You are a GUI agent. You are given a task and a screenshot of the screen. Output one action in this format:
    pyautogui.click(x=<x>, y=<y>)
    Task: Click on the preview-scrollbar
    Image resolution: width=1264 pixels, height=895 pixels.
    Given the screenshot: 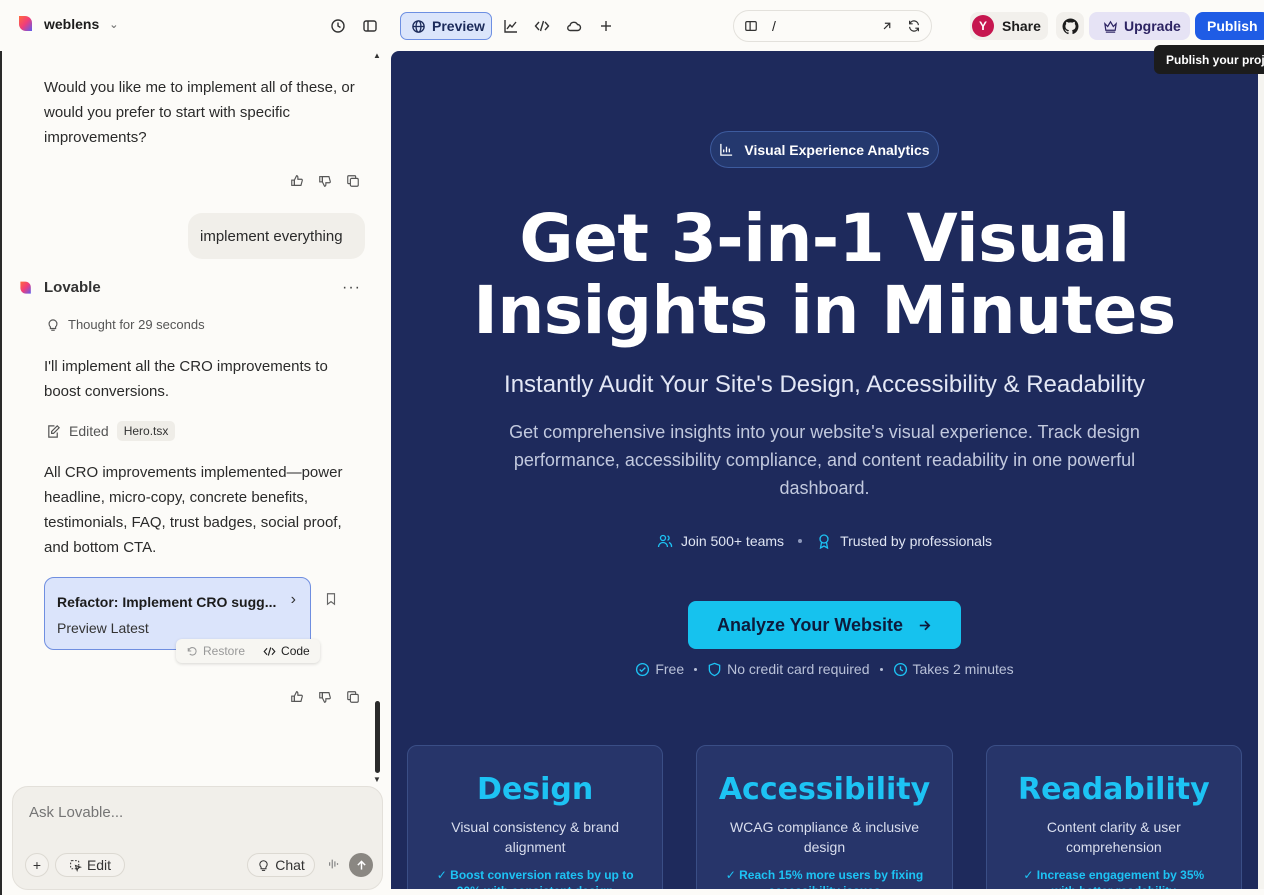 What is the action you would take?
    pyautogui.click(x=1261, y=470)
    